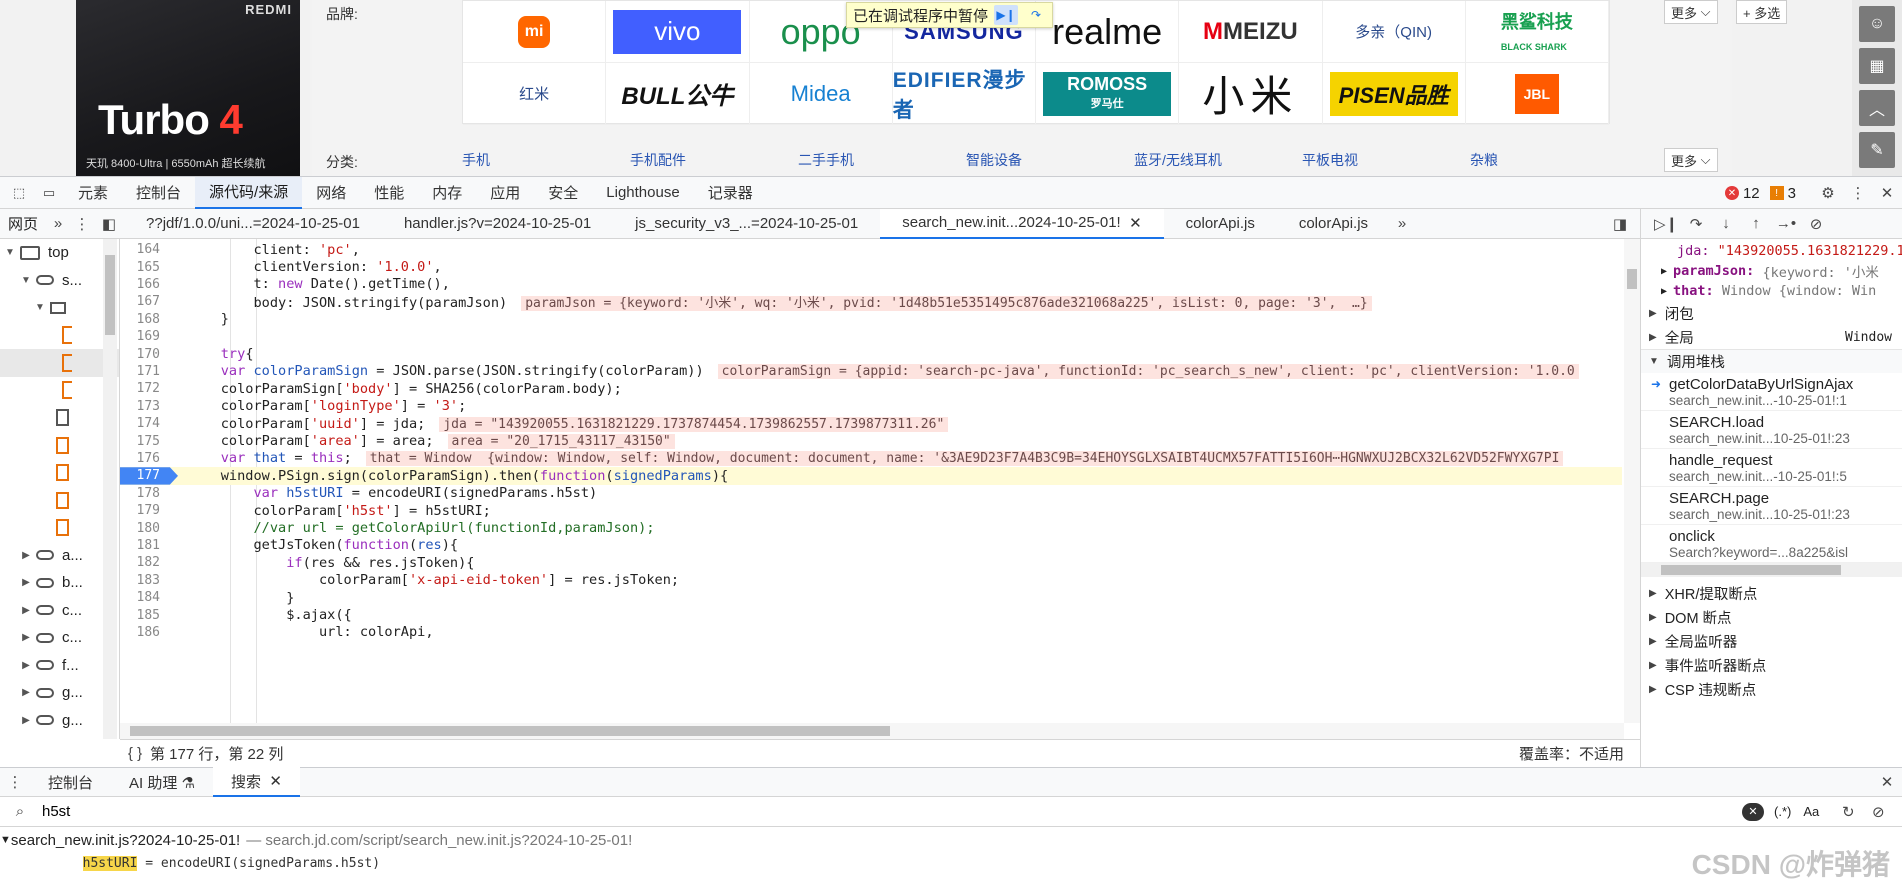  I want to click on pretty-print-icon: { }, so click(135, 753).